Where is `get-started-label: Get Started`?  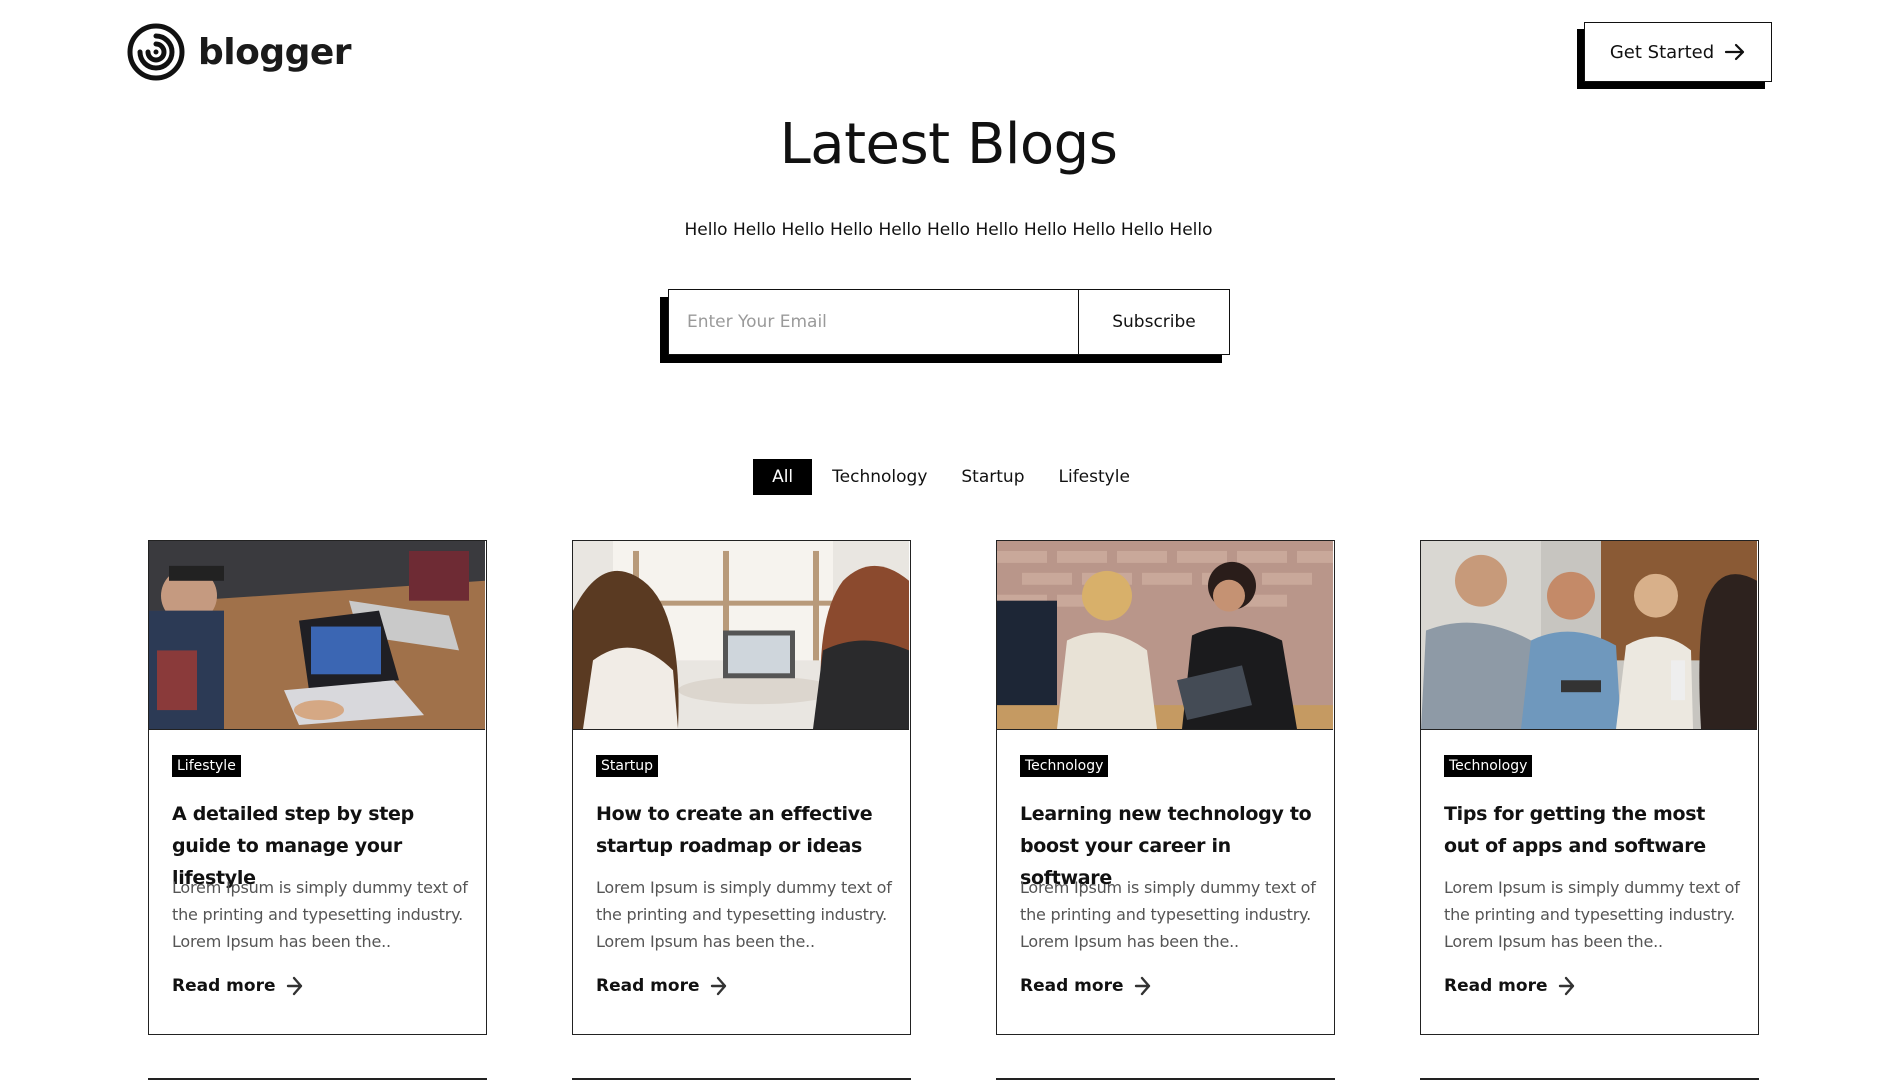
get-started-label: Get Started is located at coordinates (1662, 52).